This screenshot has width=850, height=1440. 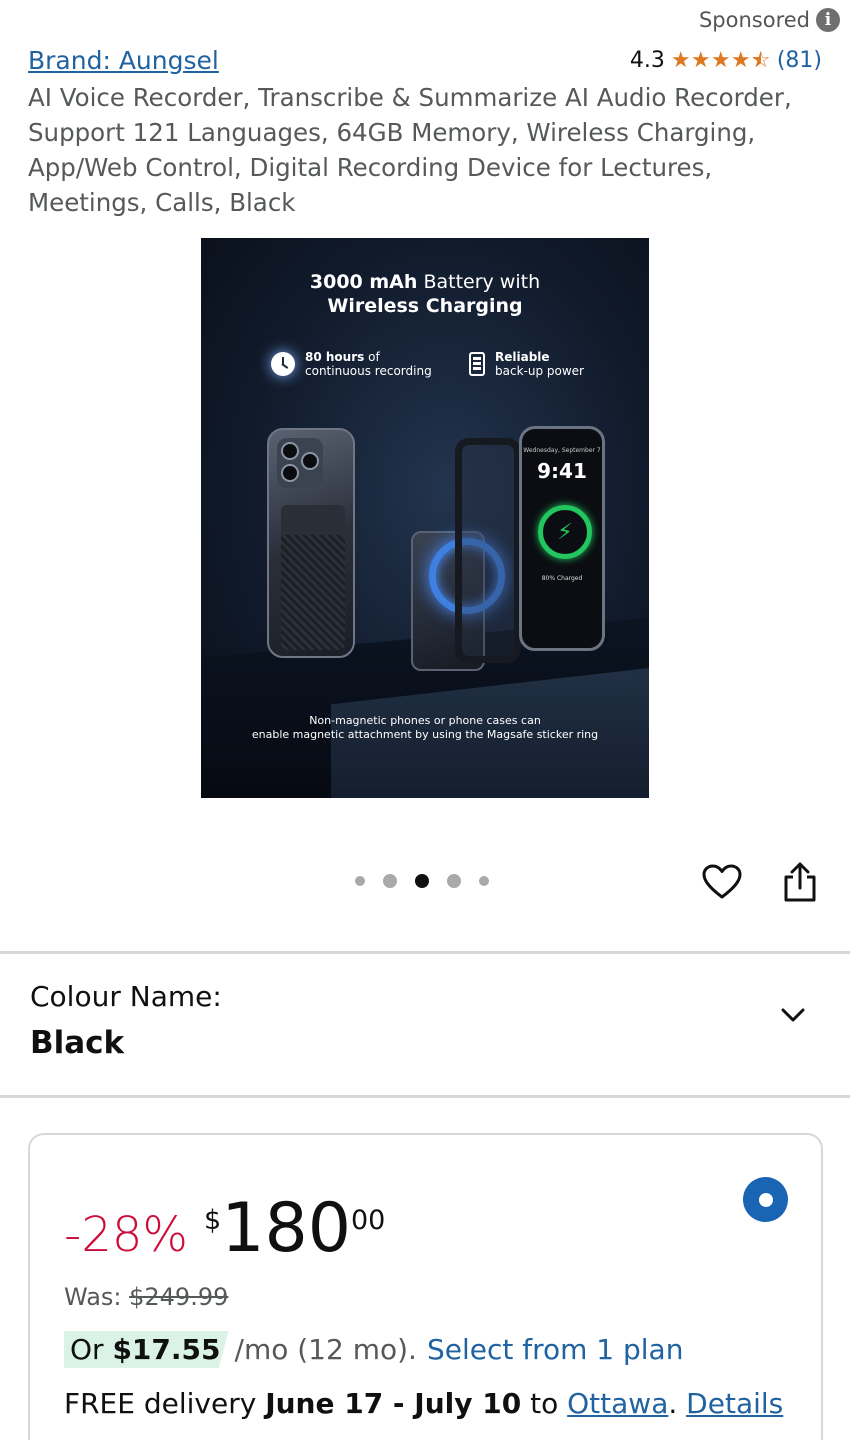 What do you see at coordinates (647, 60) in the screenshot?
I see `rating-value: 4.3` at bounding box center [647, 60].